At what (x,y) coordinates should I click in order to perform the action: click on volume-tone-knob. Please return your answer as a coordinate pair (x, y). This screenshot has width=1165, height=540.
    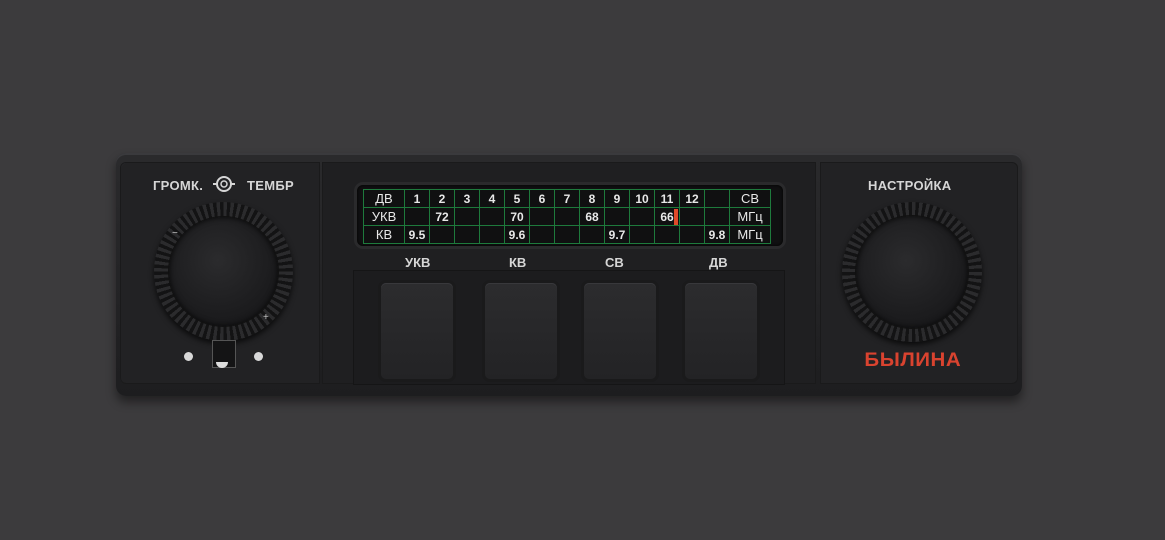
    Looking at the image, I should click on (223, 271).